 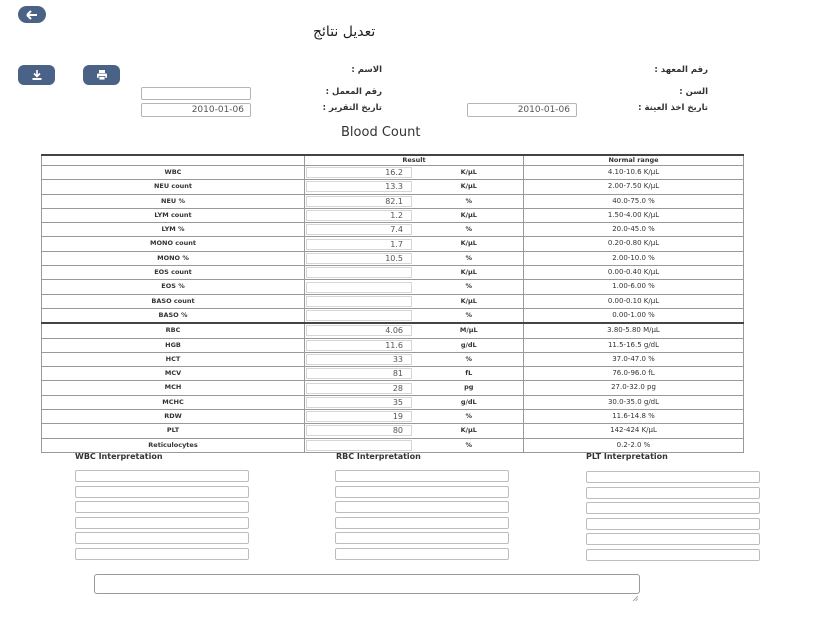 I want to click on result-value-input: 13.3, so click(x=359, y=187).